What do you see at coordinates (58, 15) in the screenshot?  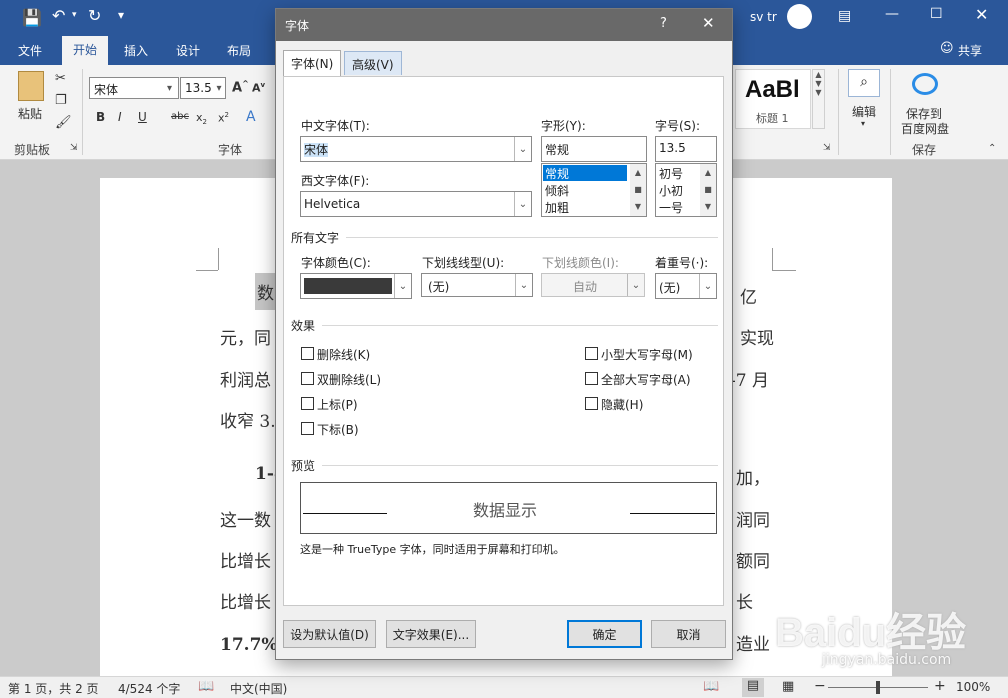 I see `undo-icon: ↶` at bounding box center [58, 15].